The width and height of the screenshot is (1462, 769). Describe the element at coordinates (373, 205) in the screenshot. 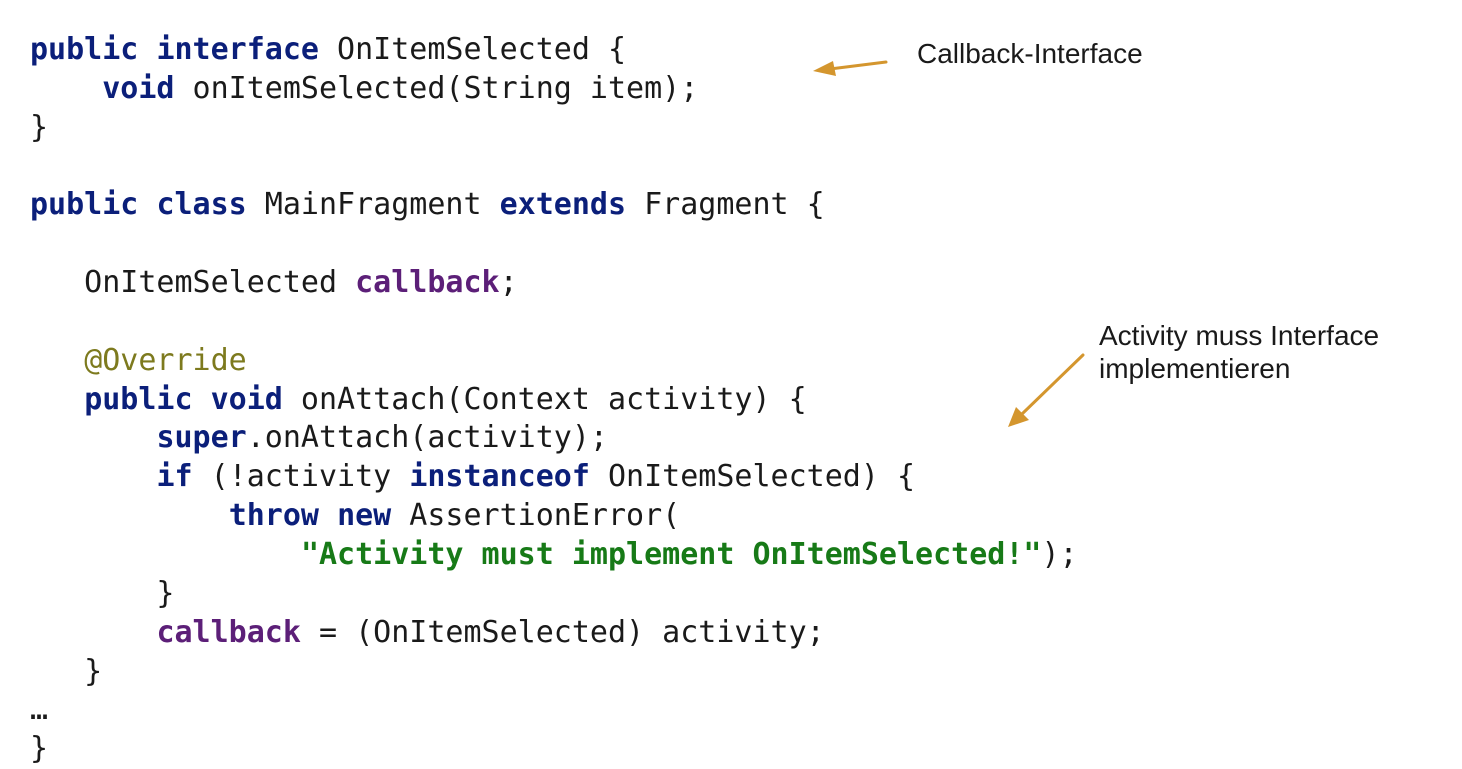

I see `code-token: MainFragment` at that location.